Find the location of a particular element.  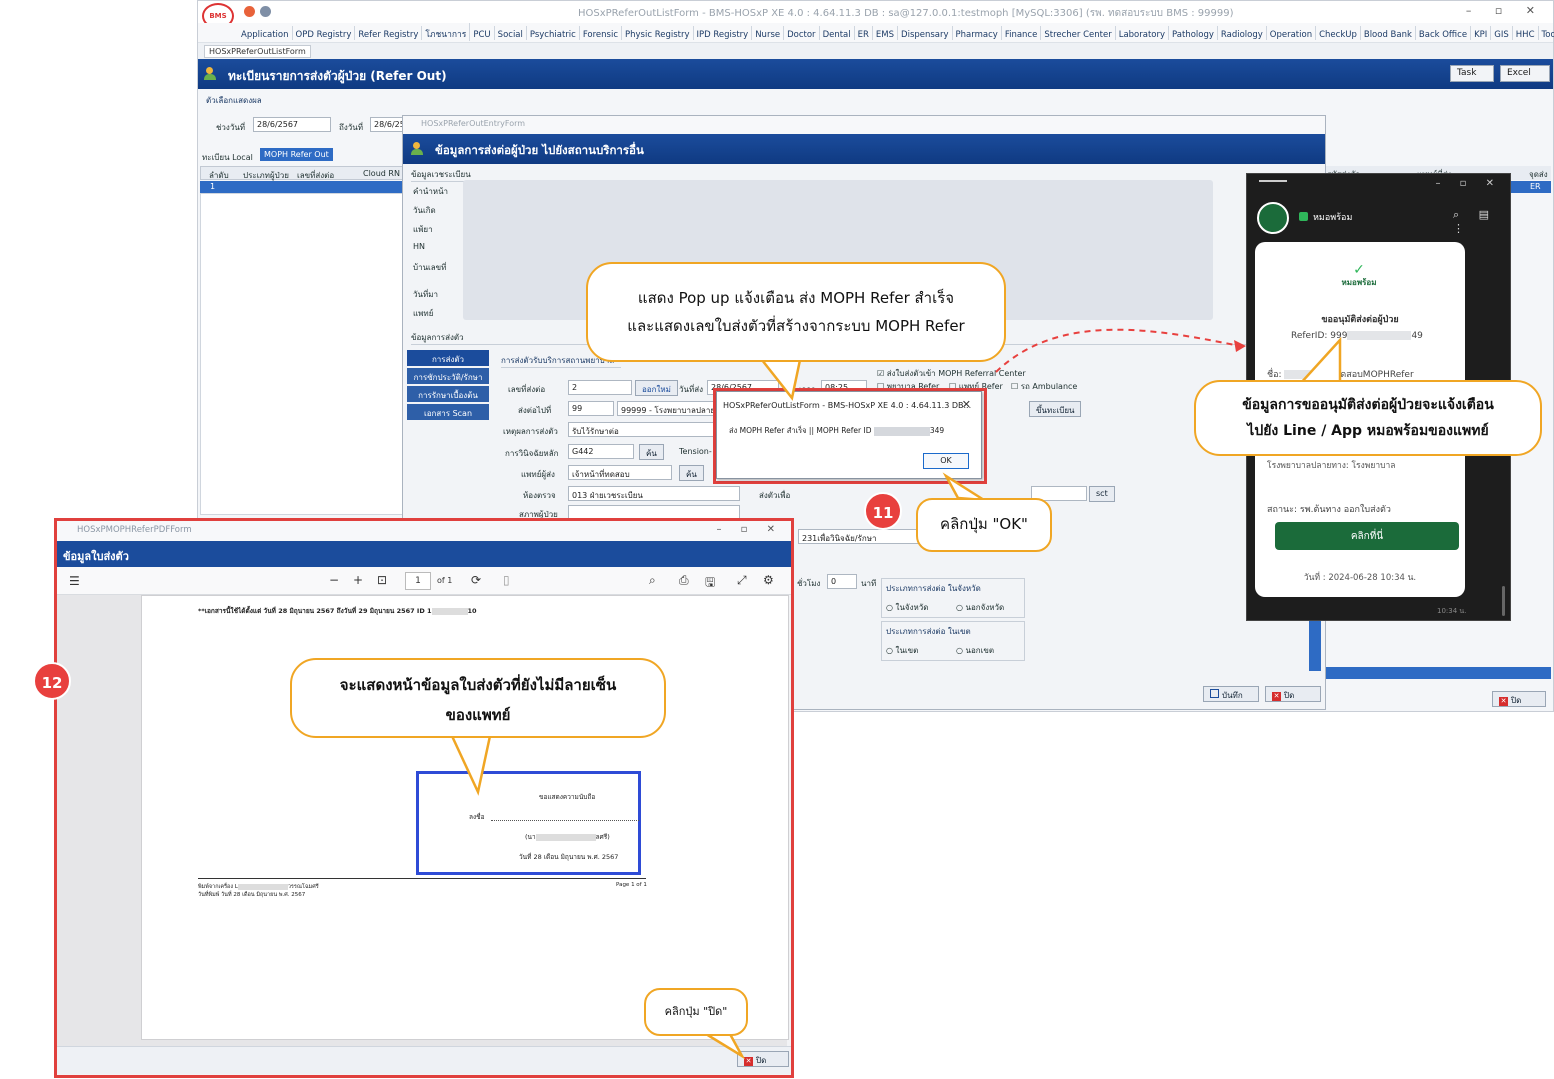

dashed-arrow is located at coordinates (1118, 350).